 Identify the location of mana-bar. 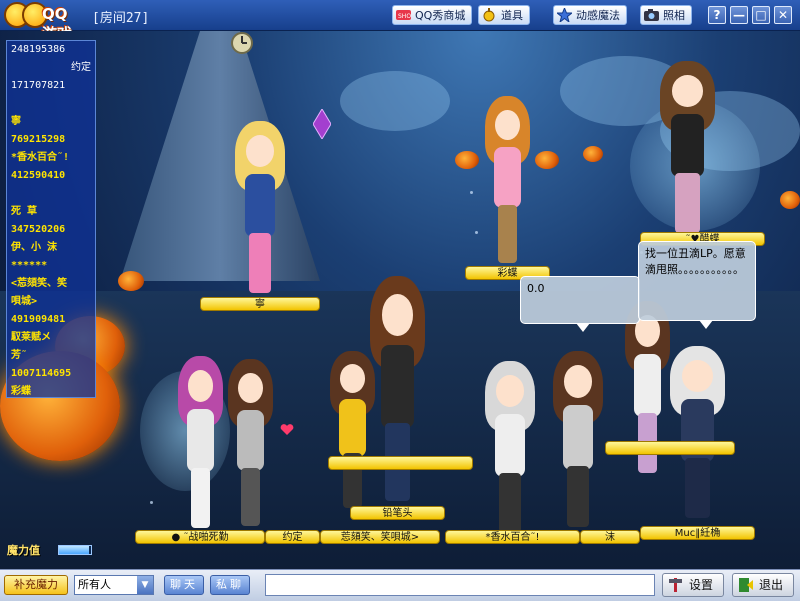
(75, 550).